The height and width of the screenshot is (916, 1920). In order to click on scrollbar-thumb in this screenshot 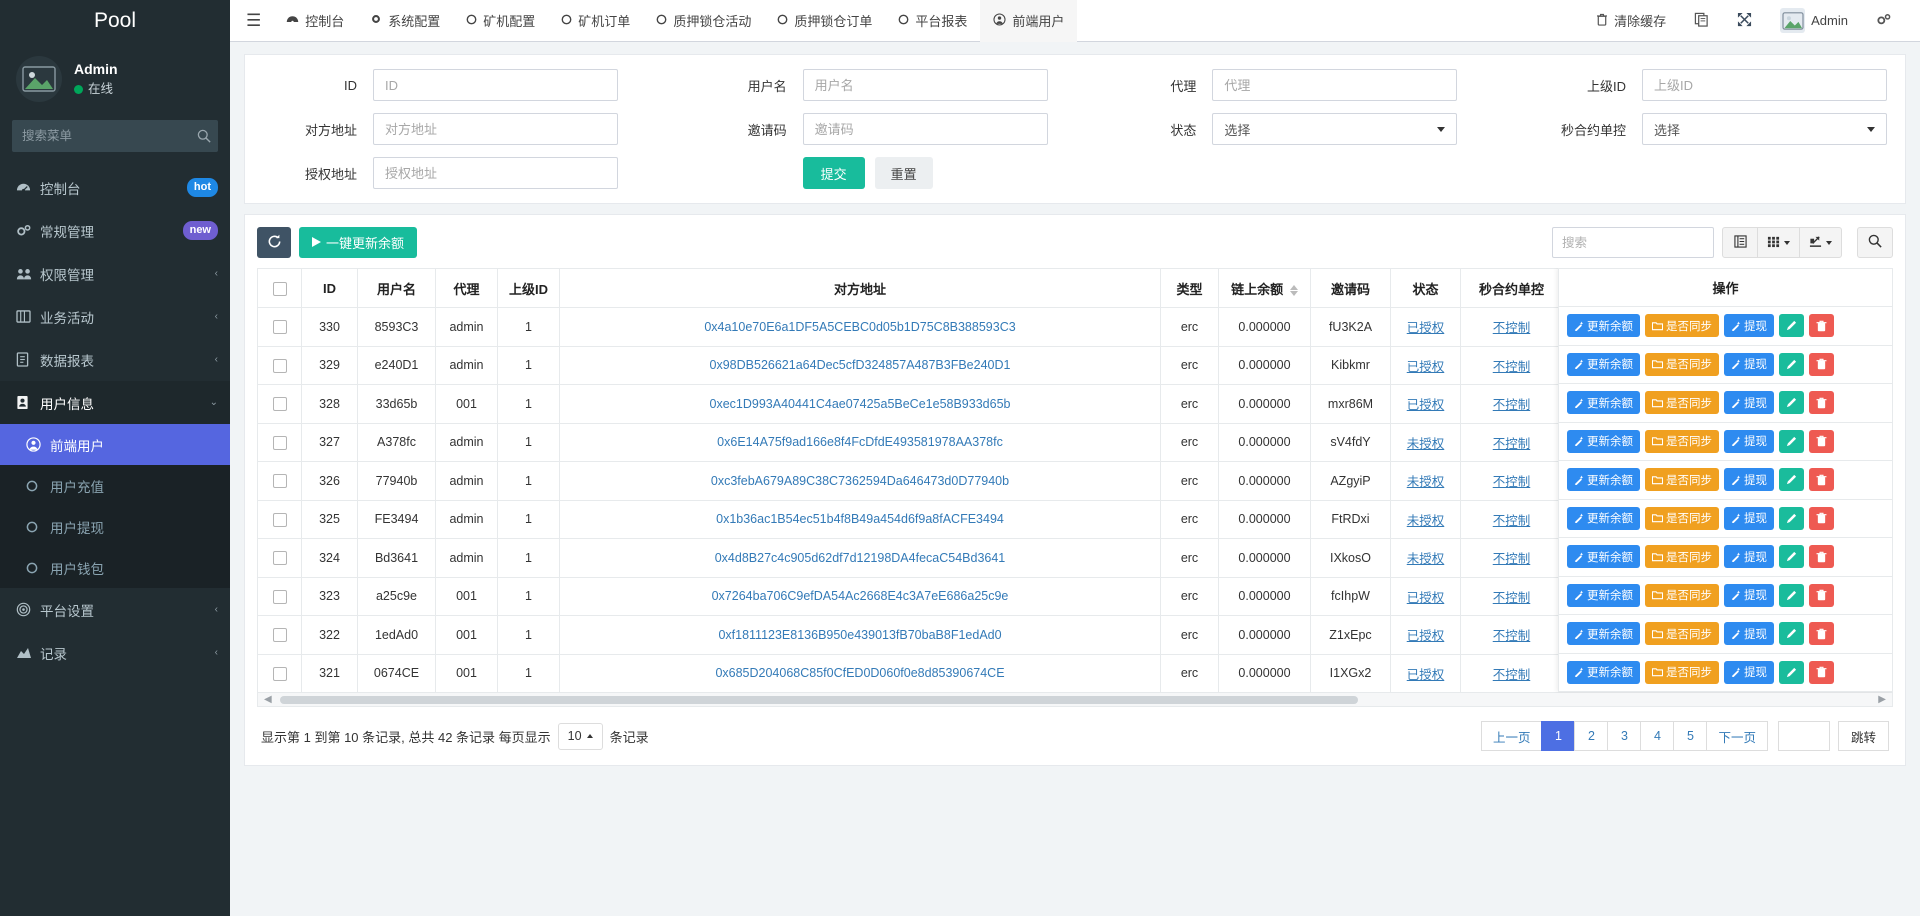, I will do `click(819, 699)`.